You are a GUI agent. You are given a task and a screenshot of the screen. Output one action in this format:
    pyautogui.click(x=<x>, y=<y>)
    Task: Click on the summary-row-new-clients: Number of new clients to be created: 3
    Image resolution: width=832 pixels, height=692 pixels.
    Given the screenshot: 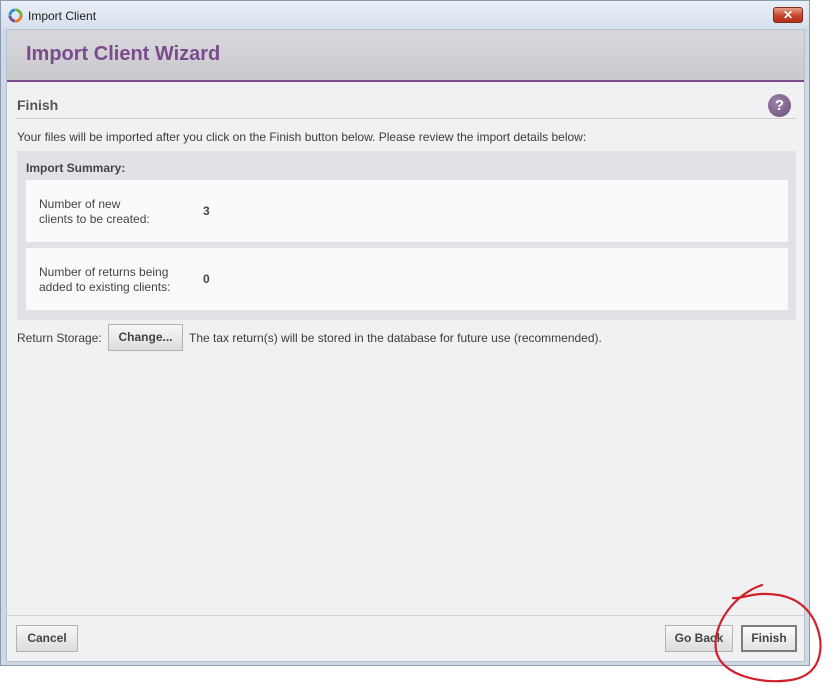 What is the action you would take?
    pyautogui.click(x=407, y=211)
    